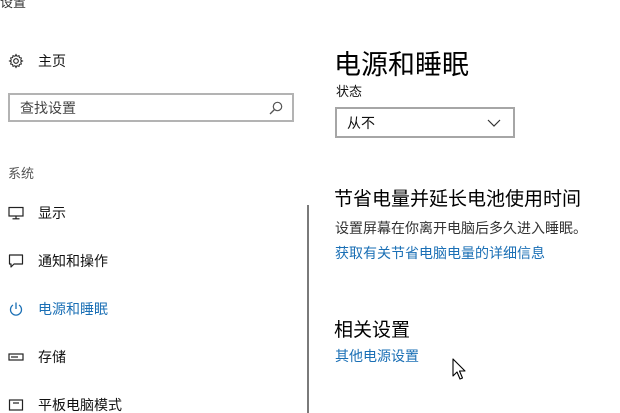  Describe the element at coordinates (16, 404) in the screenshot. I see `tablet-mode-icon` at that location.